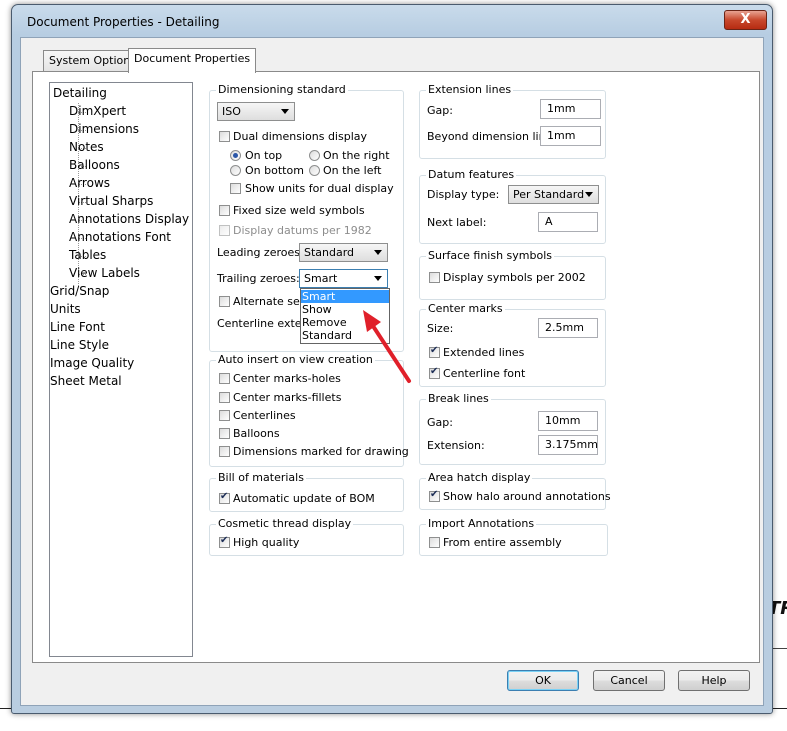 This screenshot has height=731, width=787. I want to click on break-gap-field: 10mm, so click(568, 421).